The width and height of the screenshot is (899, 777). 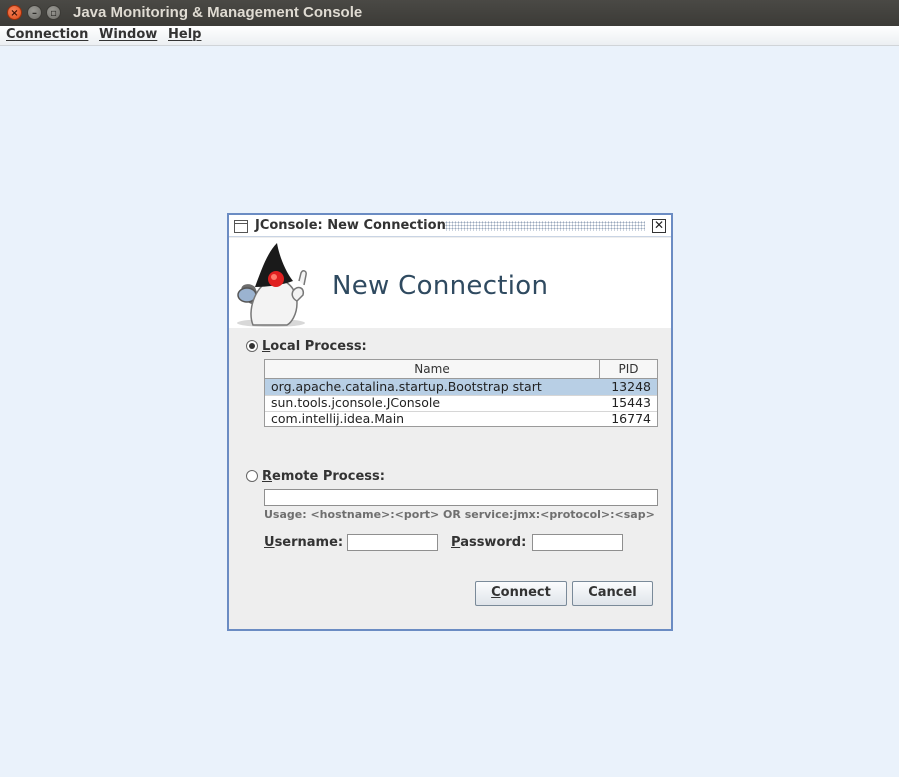 I want to click on menu-window-label: indow, so click(x=135, y=34).